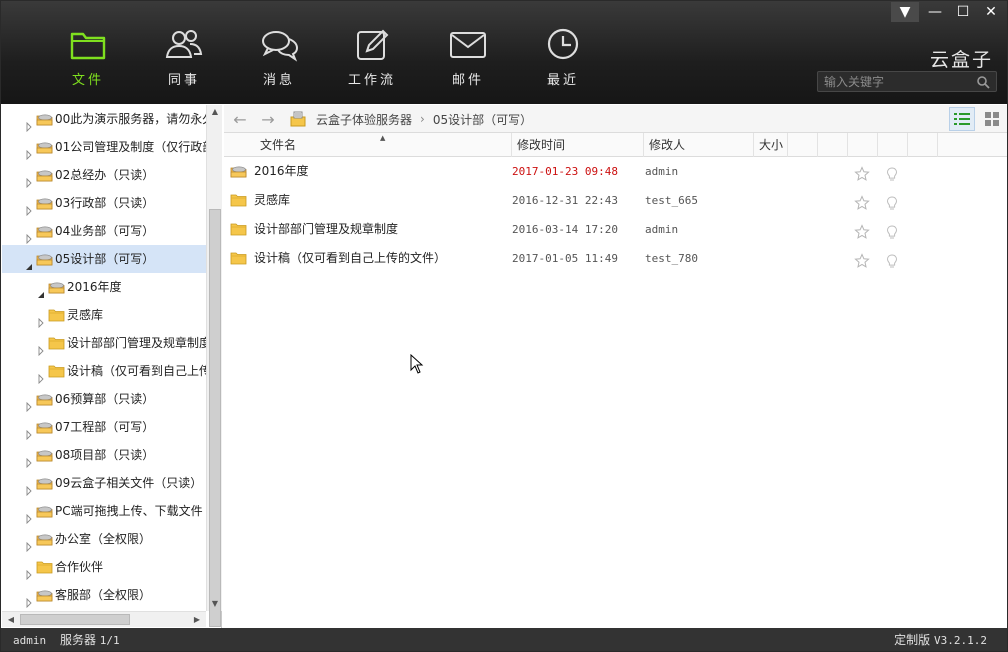  Describe the element at coordinates (109, 640) in the screenshot. I see `status-server-count: 1/1` at that location.